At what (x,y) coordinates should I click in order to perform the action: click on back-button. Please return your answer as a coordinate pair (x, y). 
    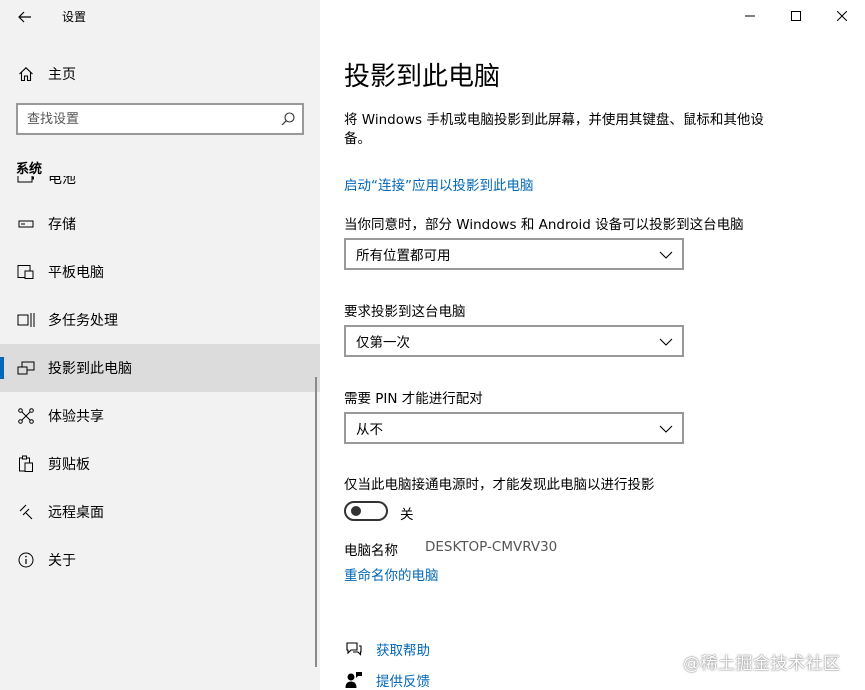
    Looking at the image, I should click on (25, 17).